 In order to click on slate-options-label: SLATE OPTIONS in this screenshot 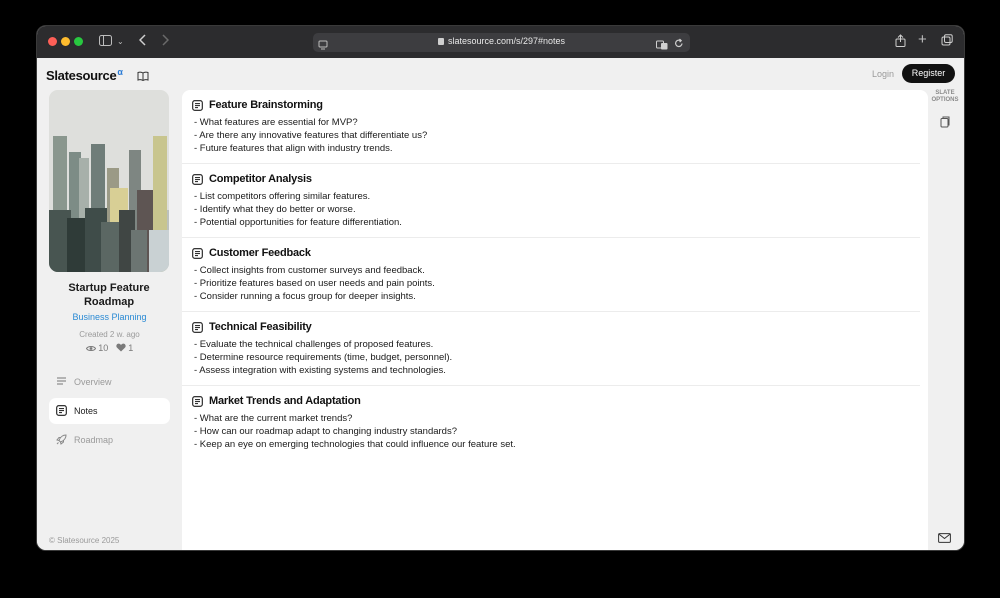, I will do `click(945, 97)`.